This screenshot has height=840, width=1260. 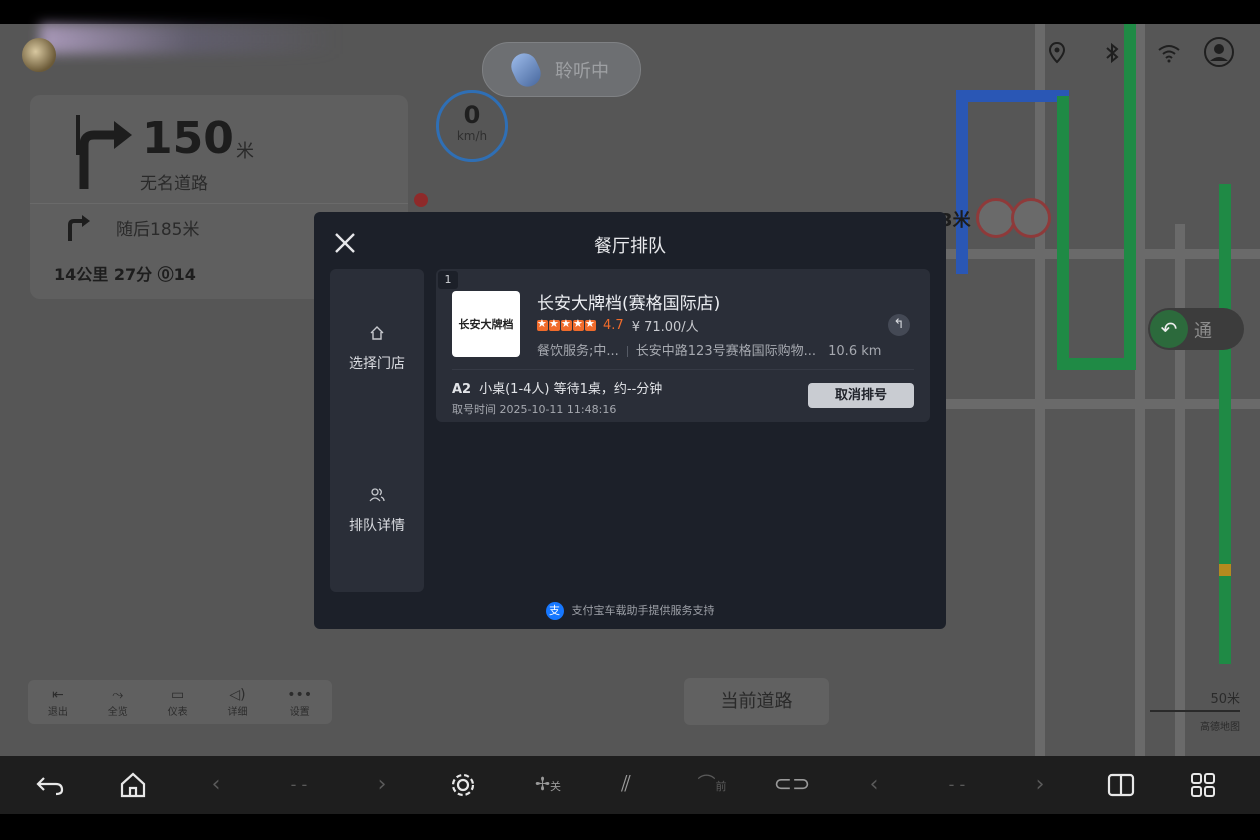 I want to click on voice-assistant-pill: 聆听中, so click(x=561, y=69).